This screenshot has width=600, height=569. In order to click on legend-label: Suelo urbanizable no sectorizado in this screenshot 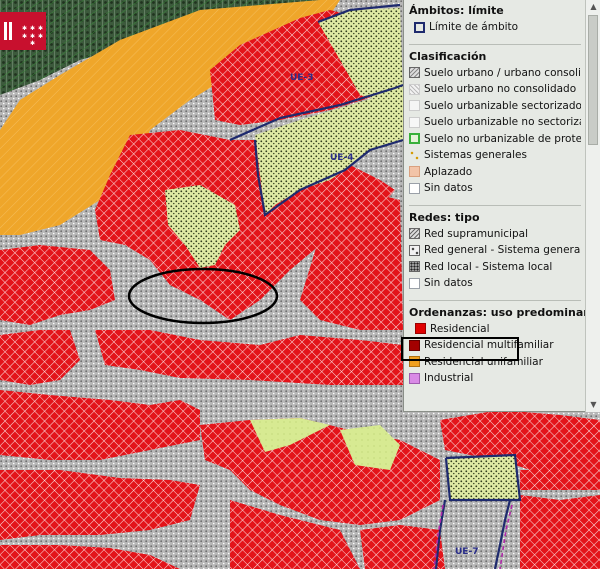, I will do `click(502, 122)`.